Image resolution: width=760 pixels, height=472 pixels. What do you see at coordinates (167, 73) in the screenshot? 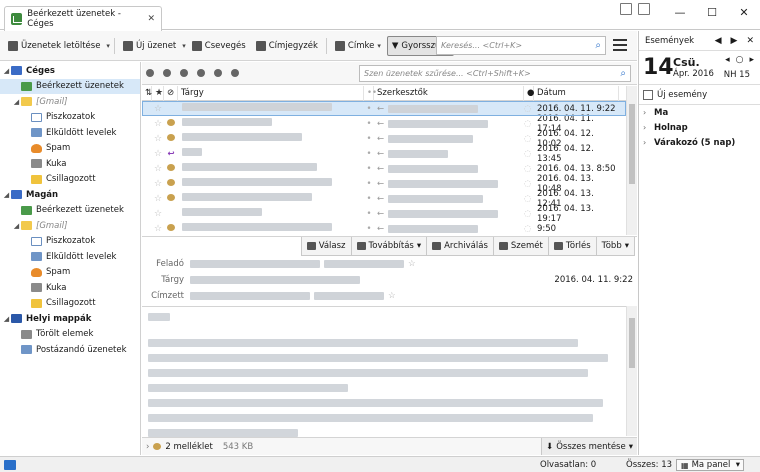
I see `unread-filter-icon` at bounding box center [167, 73].